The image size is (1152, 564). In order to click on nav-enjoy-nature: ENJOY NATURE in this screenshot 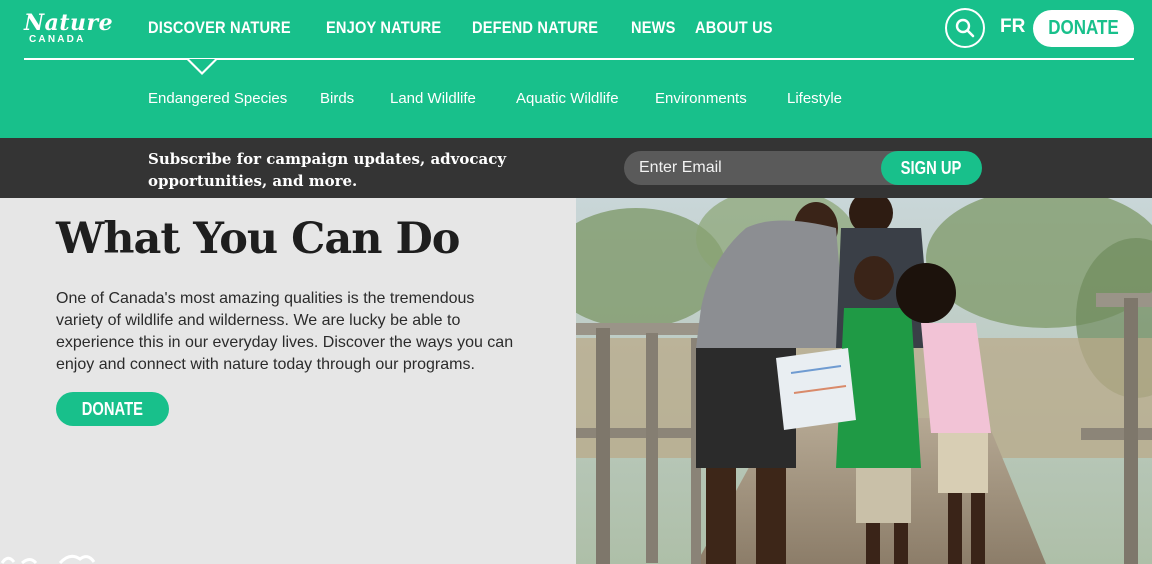, I will do `click(383, 28)`.